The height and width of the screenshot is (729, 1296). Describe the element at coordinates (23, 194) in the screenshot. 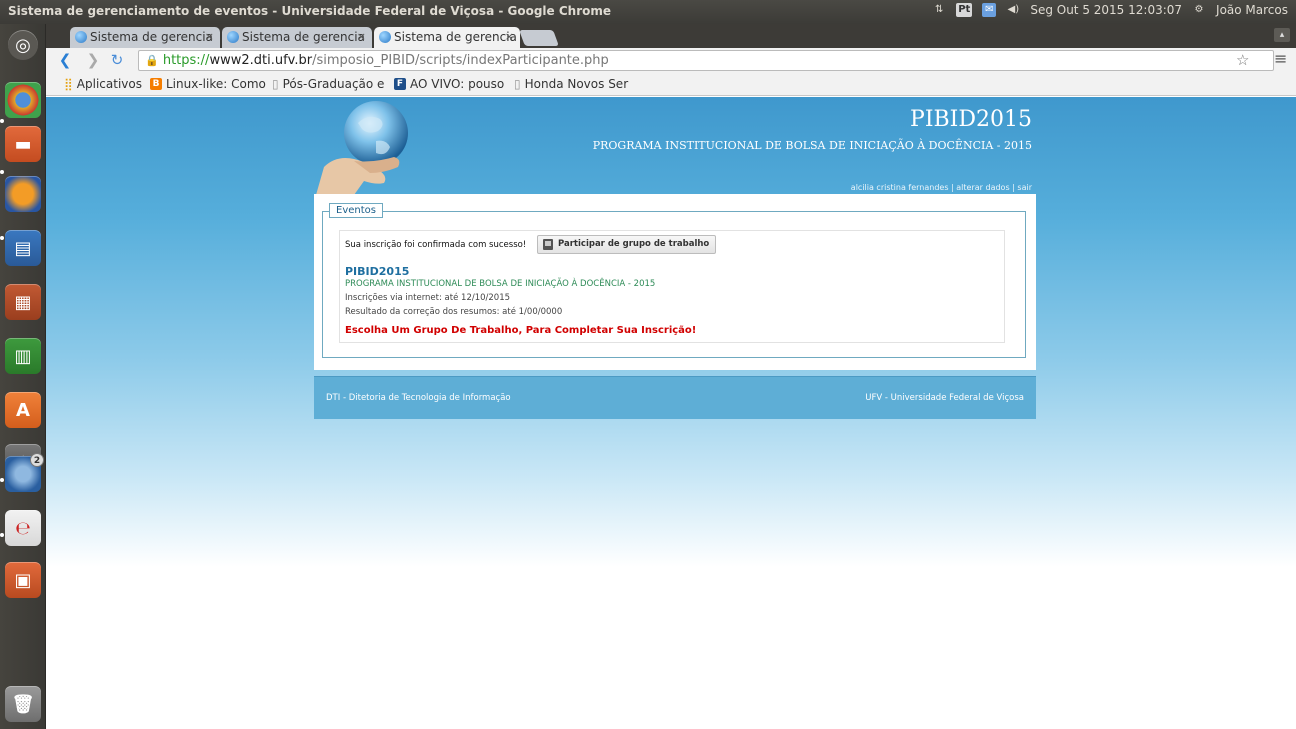

I see `firefox-icon` at that location.